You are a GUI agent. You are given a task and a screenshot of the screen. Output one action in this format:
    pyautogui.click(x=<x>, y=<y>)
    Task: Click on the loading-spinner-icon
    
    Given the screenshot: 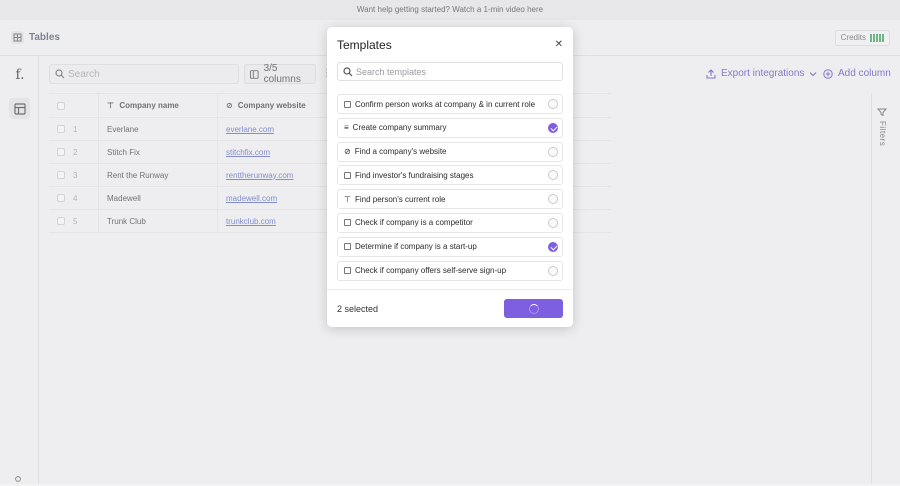 What is the action you would take?
    pyautogui.click(x=533, y=308)
    